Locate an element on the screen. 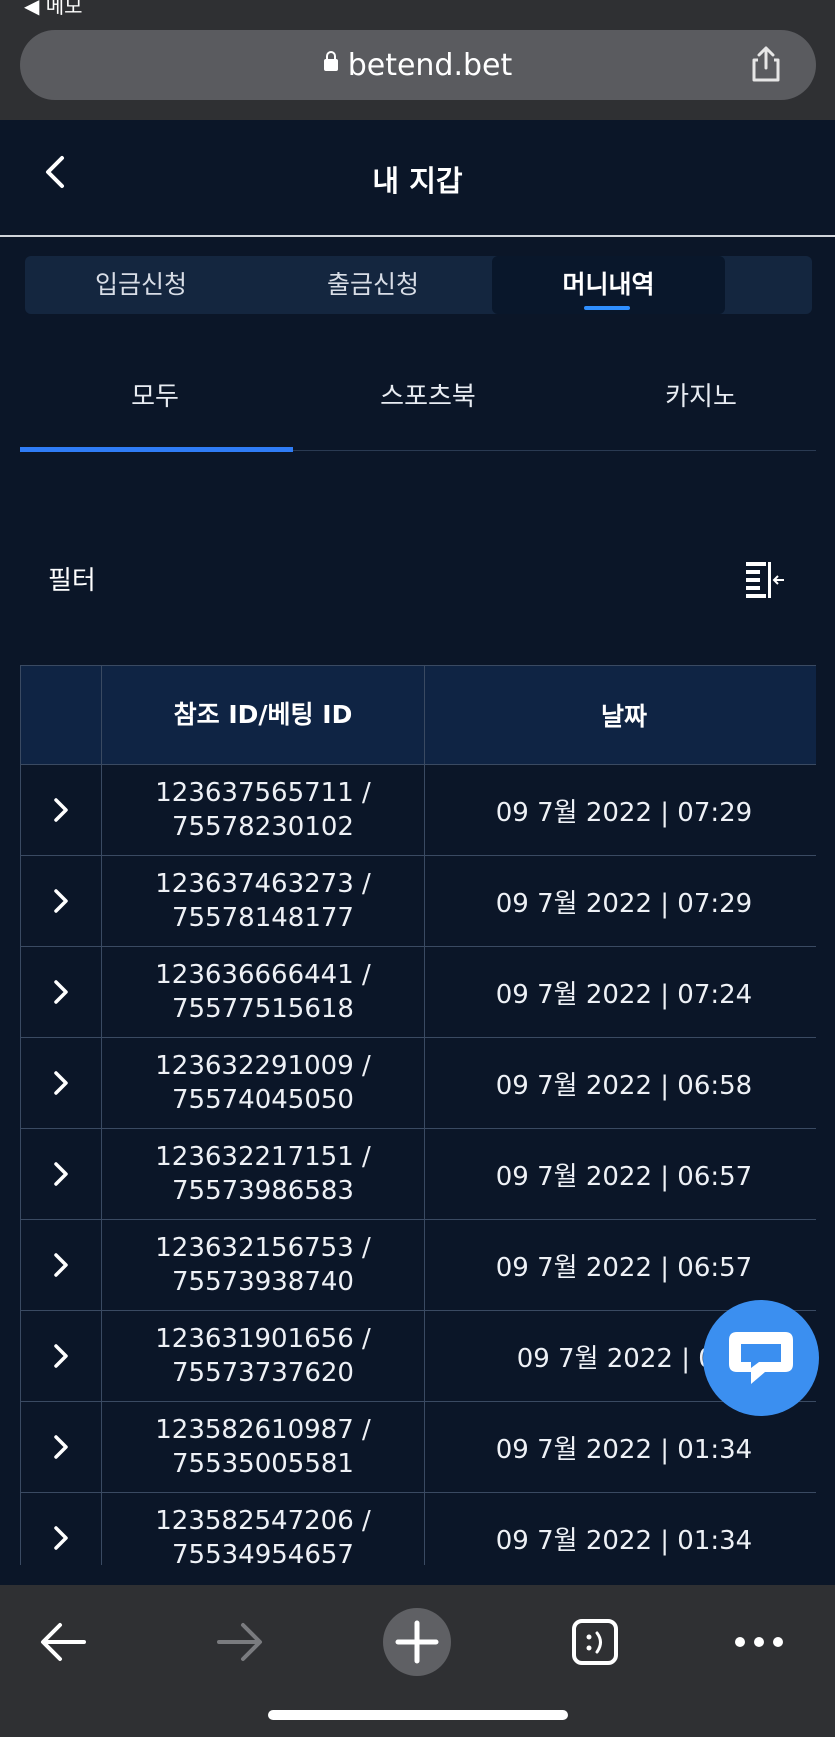 The height and width of the screenshot is (1737, 835). date-cell: 09 7월 2022 | 01:34 is located at coordinates (620, 1528).